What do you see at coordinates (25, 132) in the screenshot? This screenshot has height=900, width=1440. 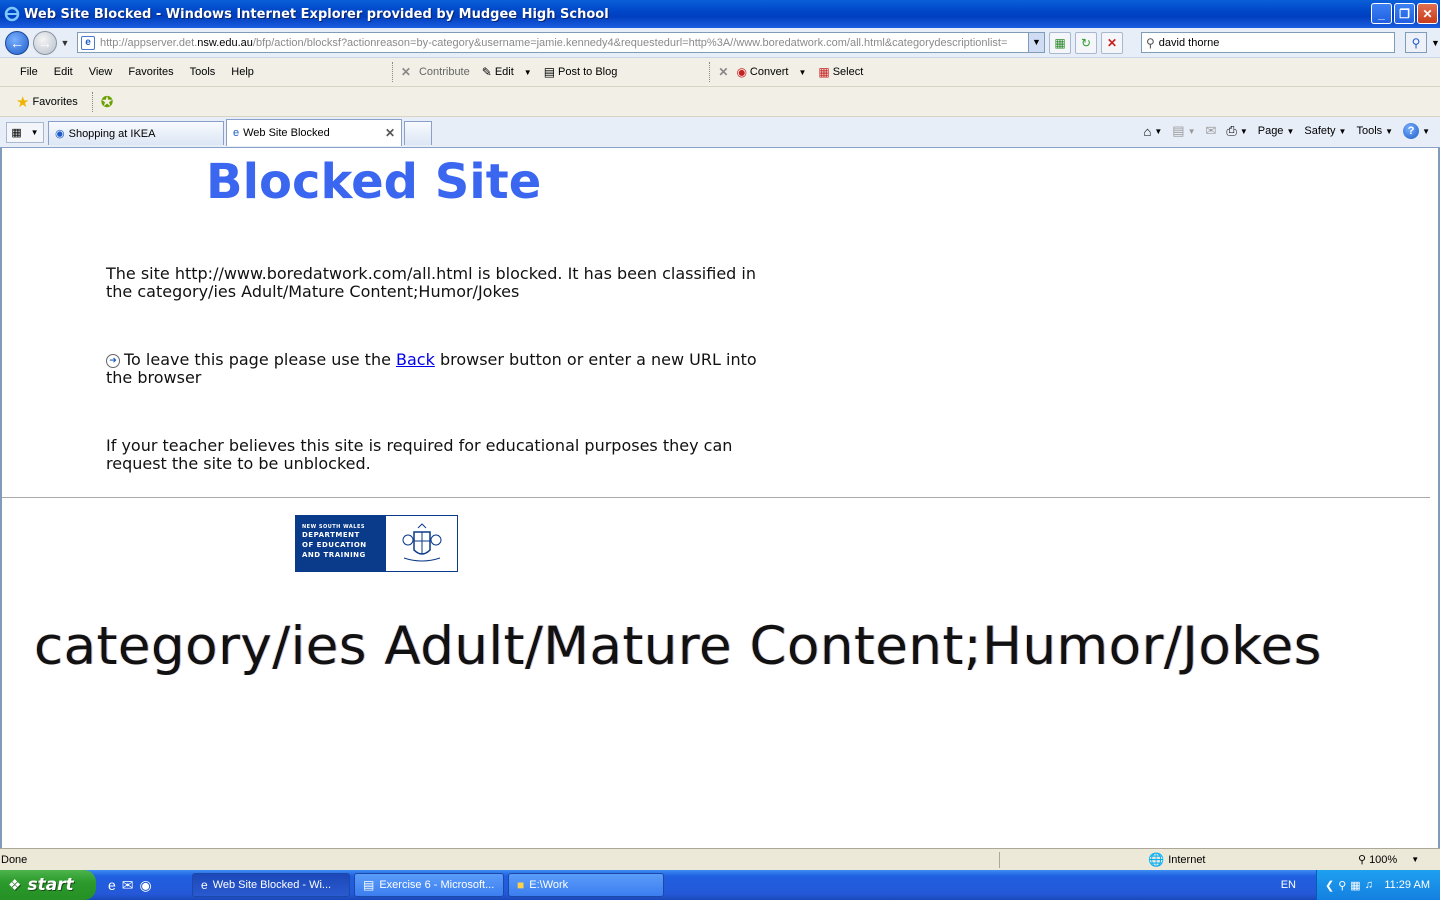 I see `quick-tabs-button: ▦ ▼` at bounding box center [25, 132].